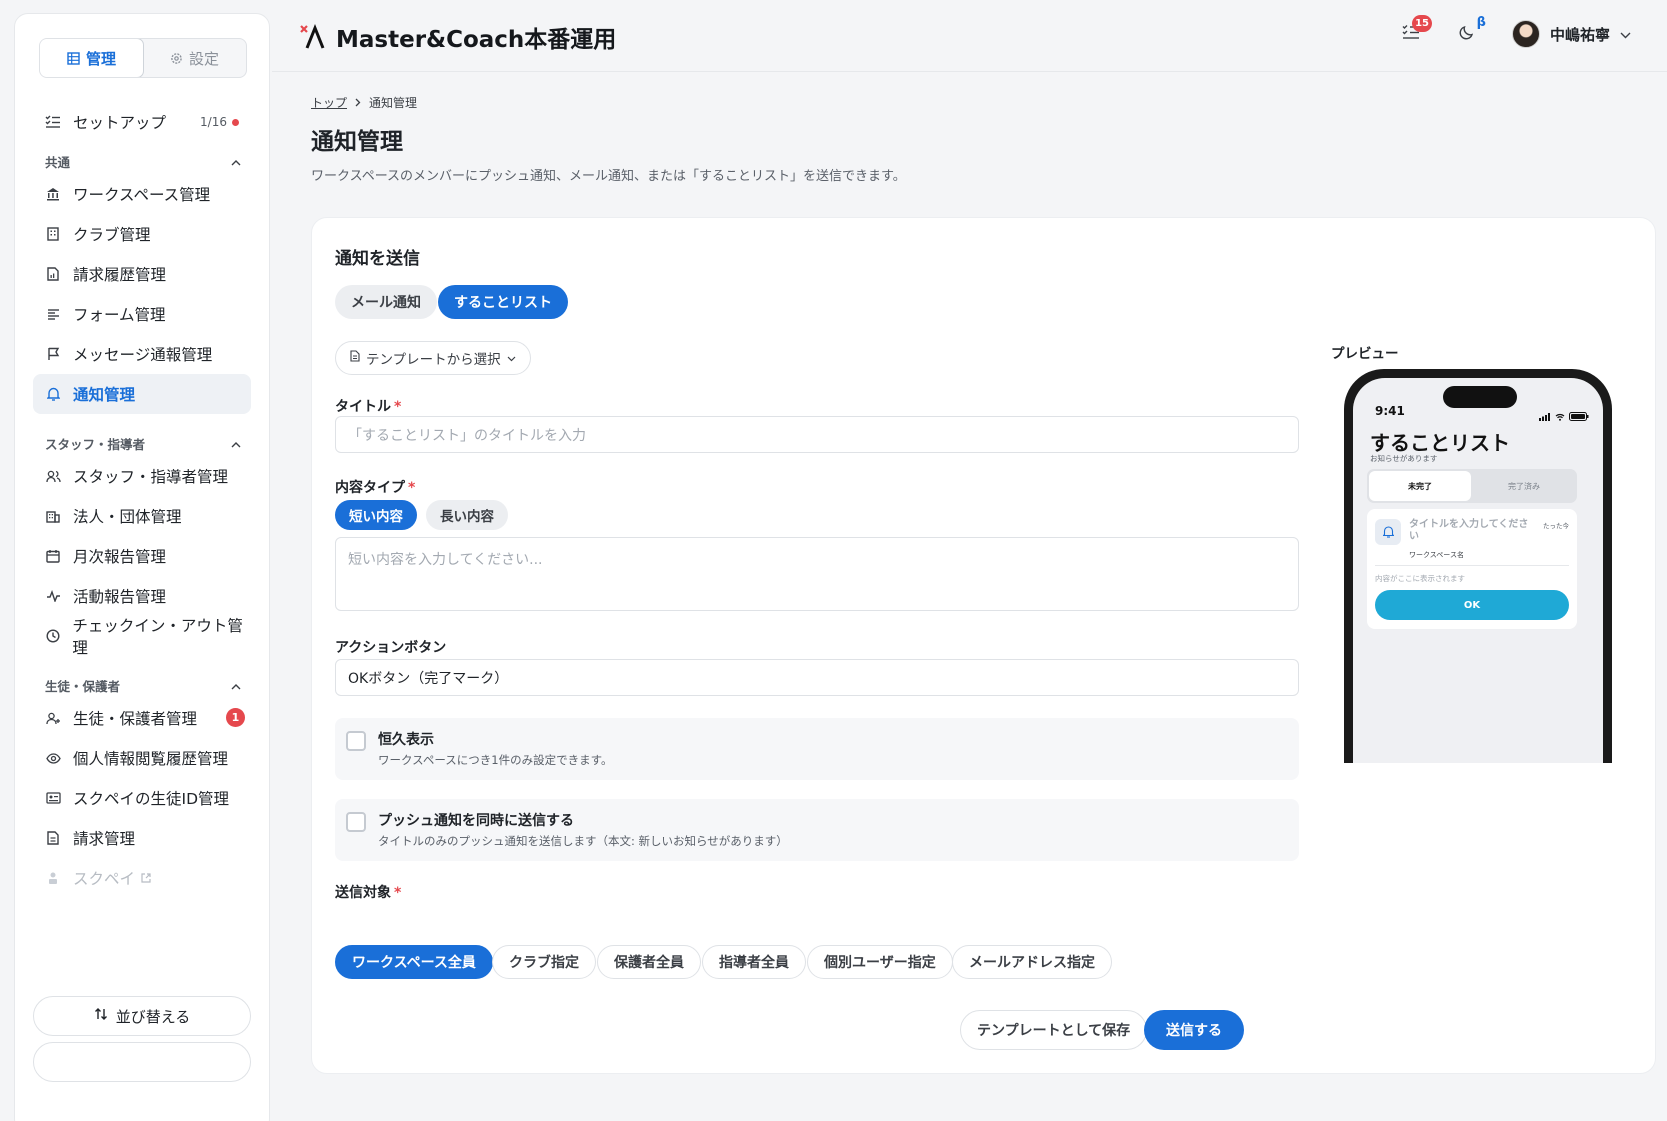 The width and height of the screenshot is (1667, 1121). Describe the element at coordinates (104, 879) in the screenshot. I see `sidebar-item-label: スクペイ` at that location.